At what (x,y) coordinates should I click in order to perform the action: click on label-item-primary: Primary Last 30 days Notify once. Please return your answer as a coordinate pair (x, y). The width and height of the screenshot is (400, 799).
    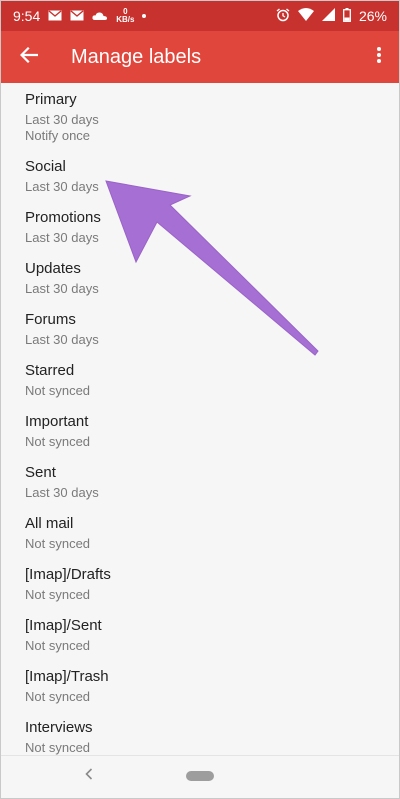
    Looking at the image, I should click on (200, 113).